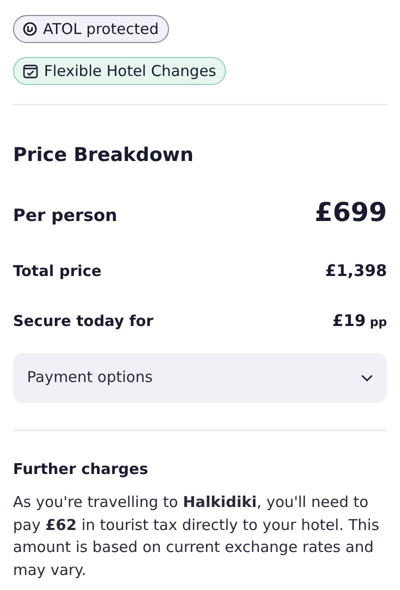 The width and height of the screenshot is (400, 590). Describe the element at coordinates (196, 536) in the screenshot. I see `further-charges-text: As you're travelling to Halkidiki, you'll need to pay £62 in tourist tax directly to your hotel. This amount is based on current exchange rates and may vary.` at that location.